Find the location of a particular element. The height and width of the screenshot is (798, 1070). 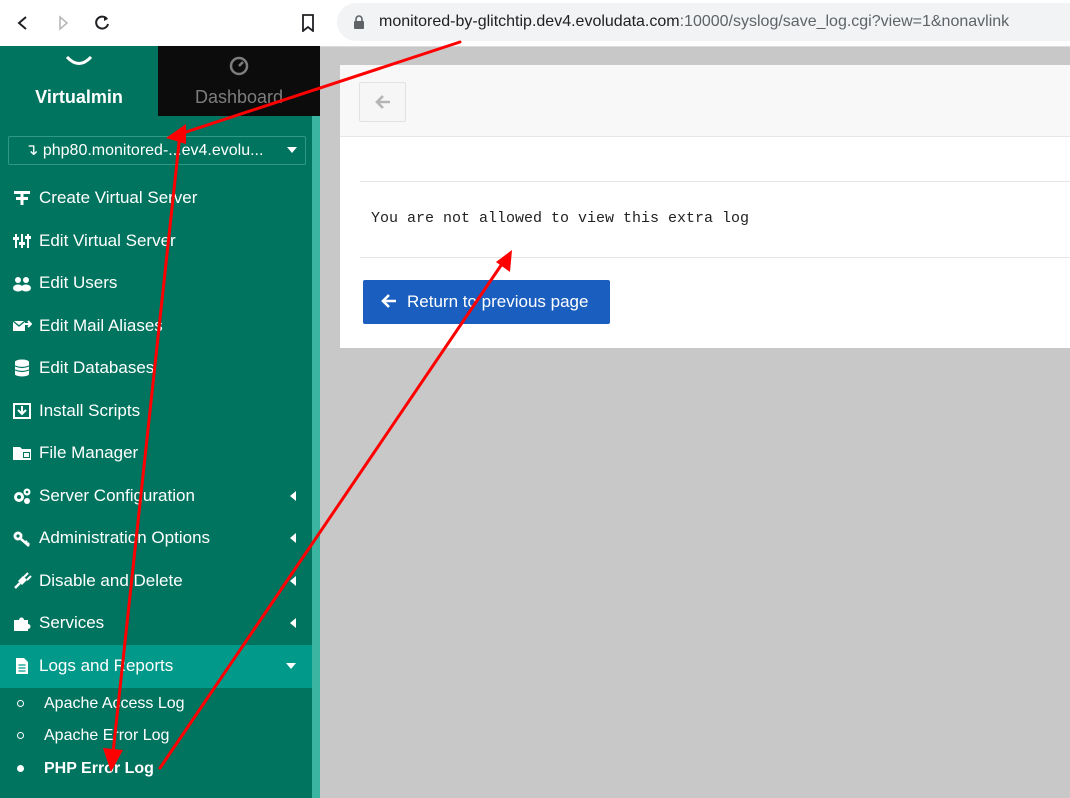

sliders-icon is located at coordinates (22, 241).